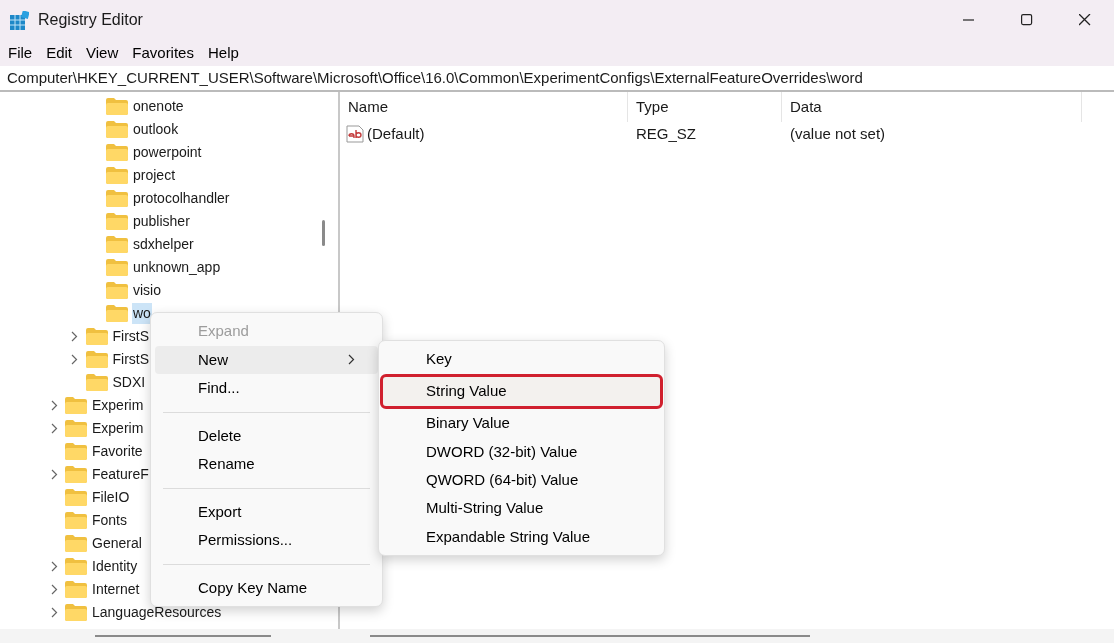 The image size is (1114, 643). I want to click on menu-item: Edit, so click(59, 53).